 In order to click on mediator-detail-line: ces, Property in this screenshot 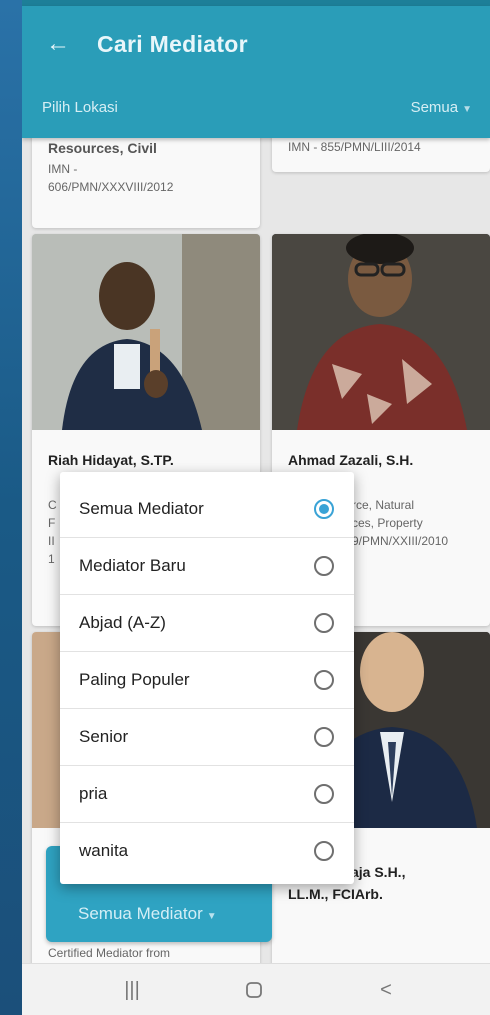, I will do `click(387, 523)`.